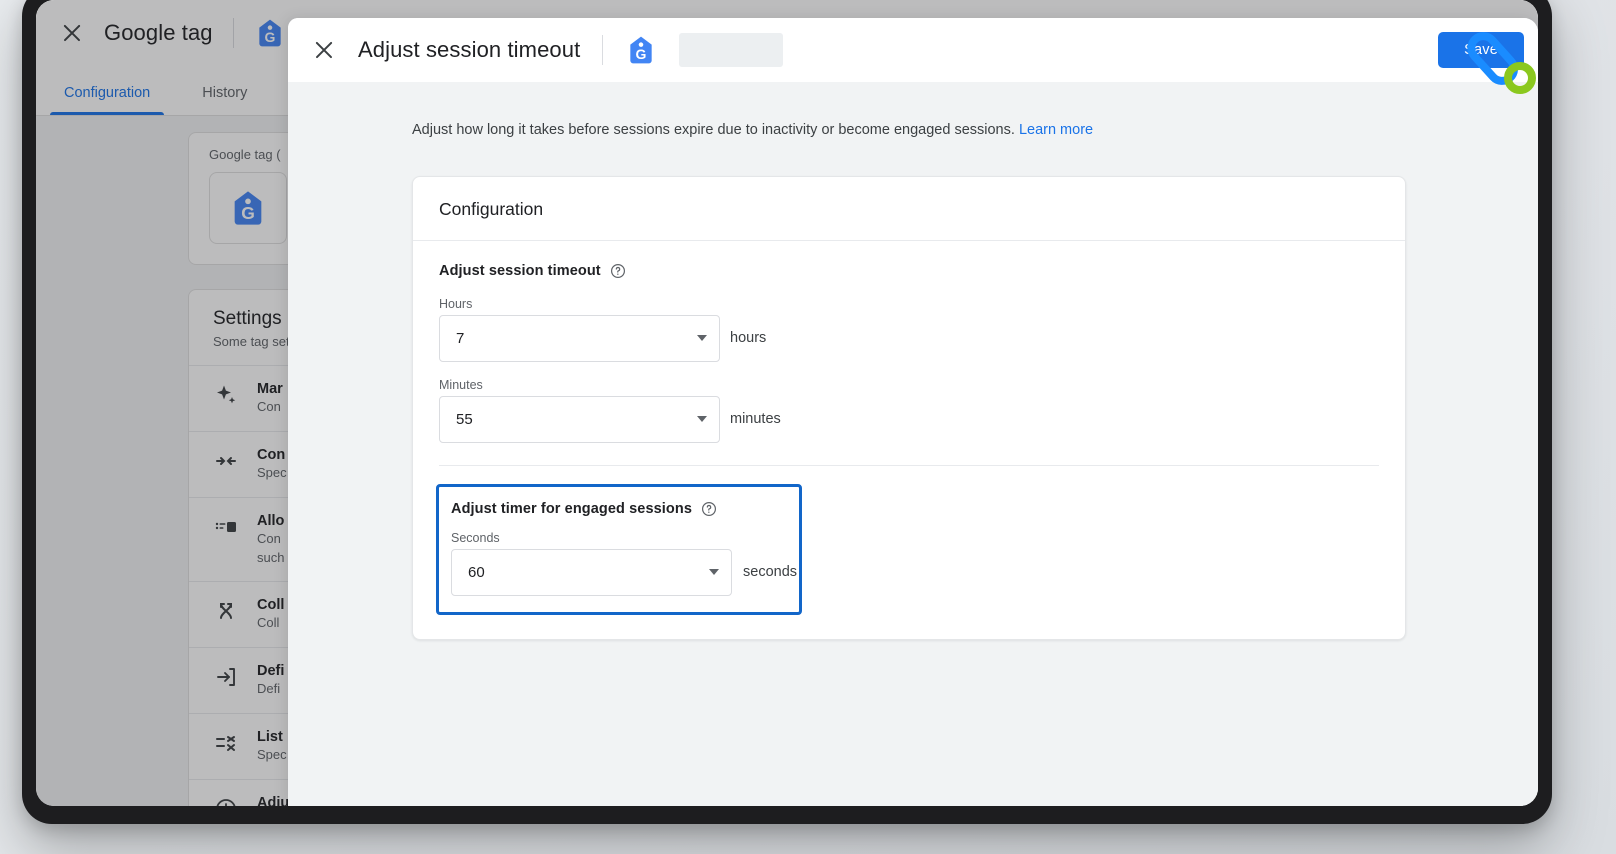 The image size is (1616, 854). Describe the element at coordinates (755, 419) in the screenshot. I see `minutes-suffix: minutes` at that location.